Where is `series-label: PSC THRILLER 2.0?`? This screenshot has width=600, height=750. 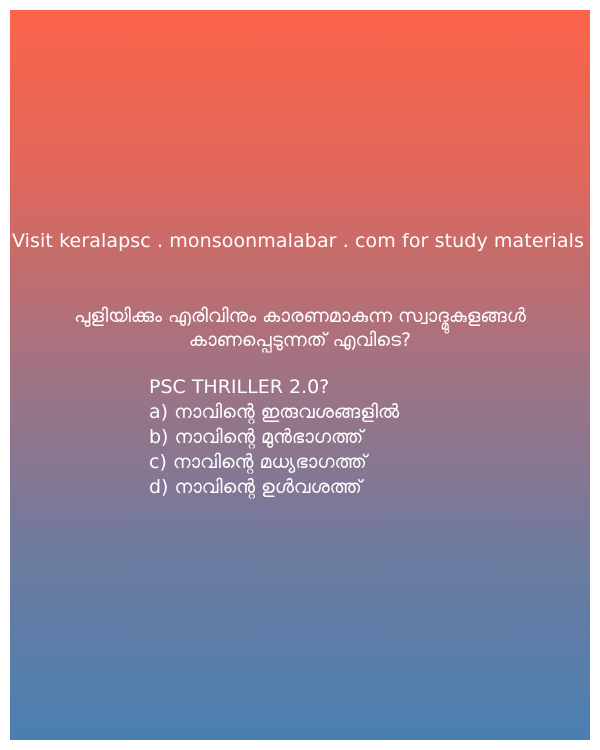
series-label: PSC THRILLER 2.0? is located at coordinates (239, 387).